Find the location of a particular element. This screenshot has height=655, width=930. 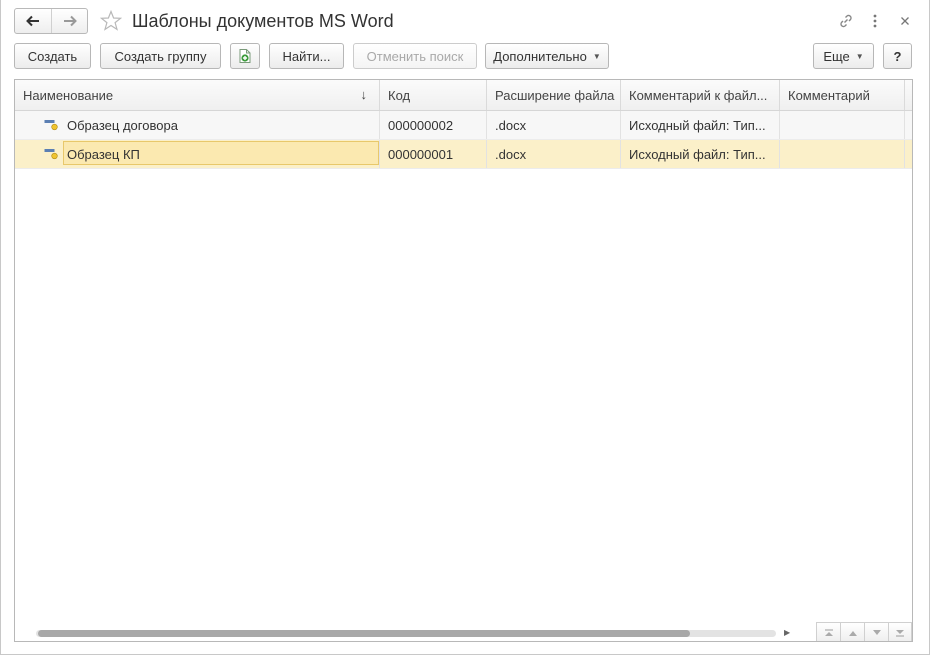

arrow-left-icon is located at coordinates (32, 21).